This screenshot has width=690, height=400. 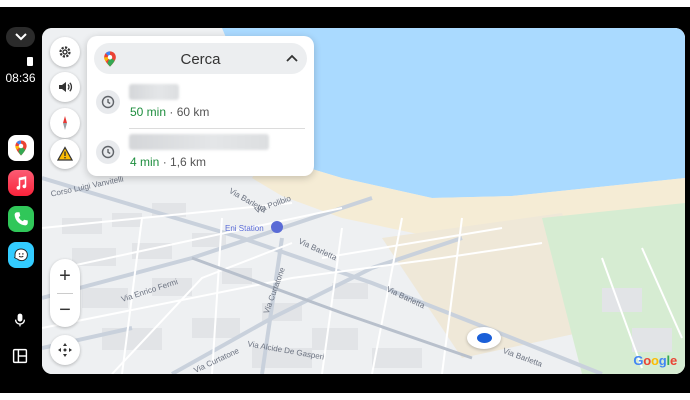 I want to click on google-maps-app-icon, so click(x=21, y=148).